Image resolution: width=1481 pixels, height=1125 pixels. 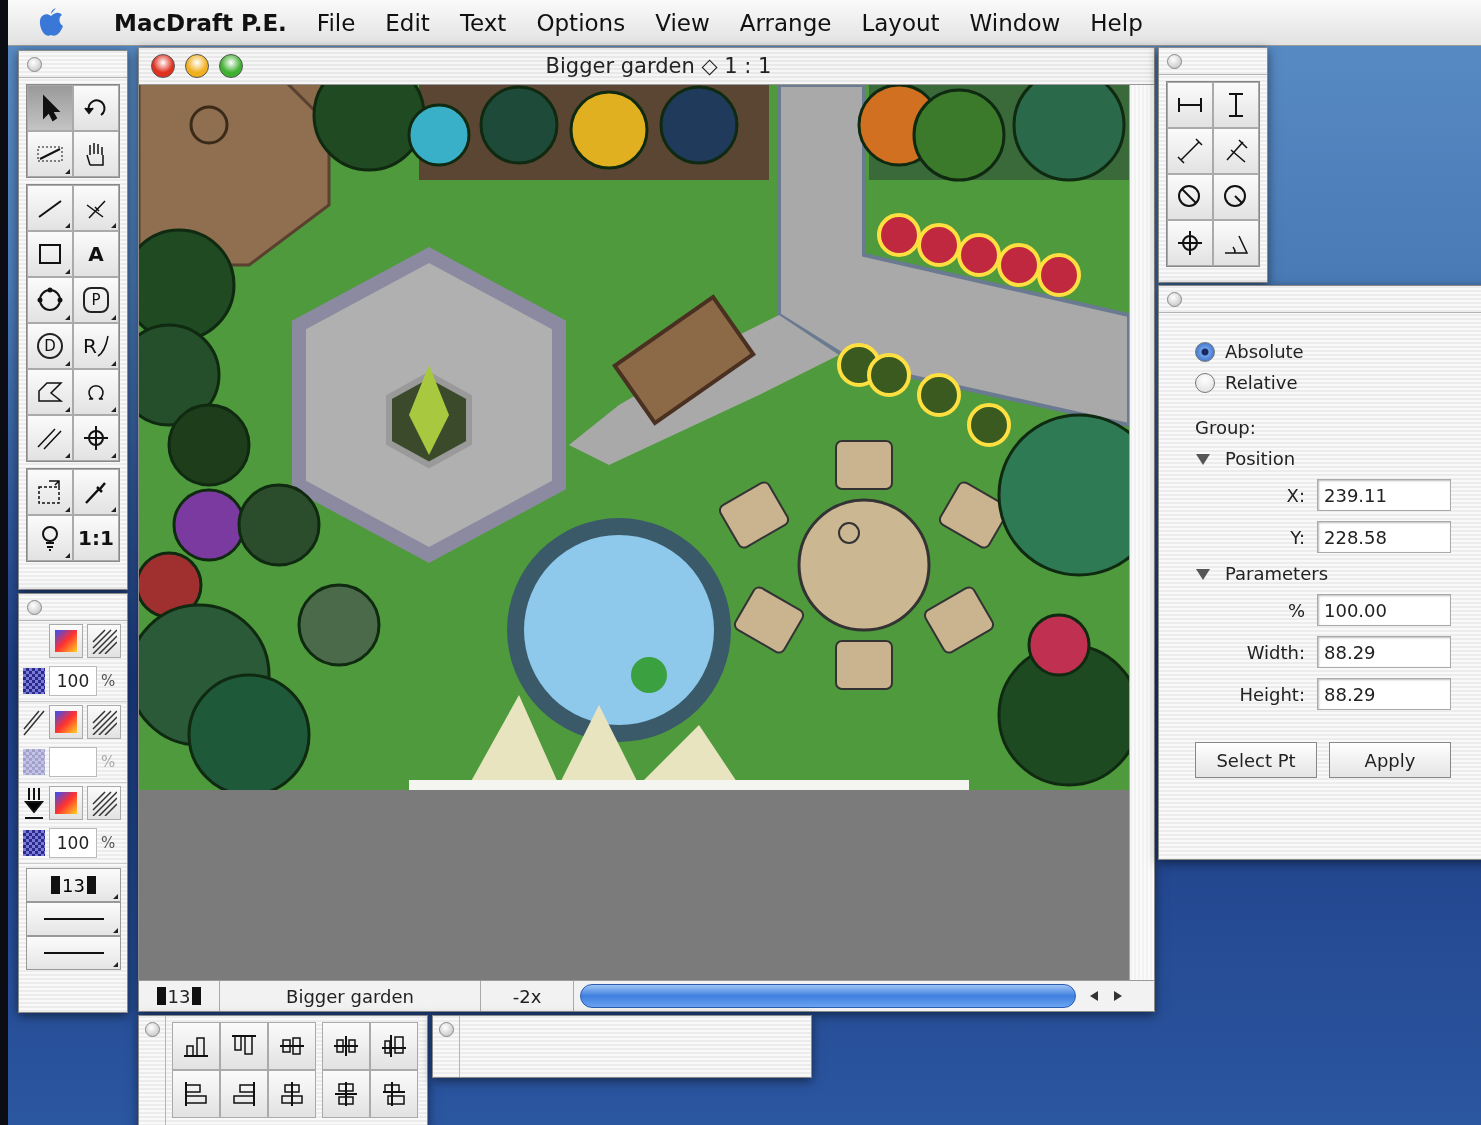 What do you see at coordinates (1141, 532) in the screenshot?
I see `vertical-scrollbar` at bounding box center [1141, 532].